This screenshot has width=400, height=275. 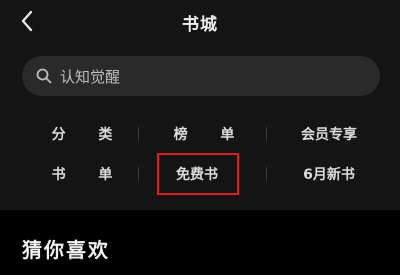 What do you see at coordinates (44, 76) in the screenshot?
I see `search-icon` at bounding box center [44, 76].